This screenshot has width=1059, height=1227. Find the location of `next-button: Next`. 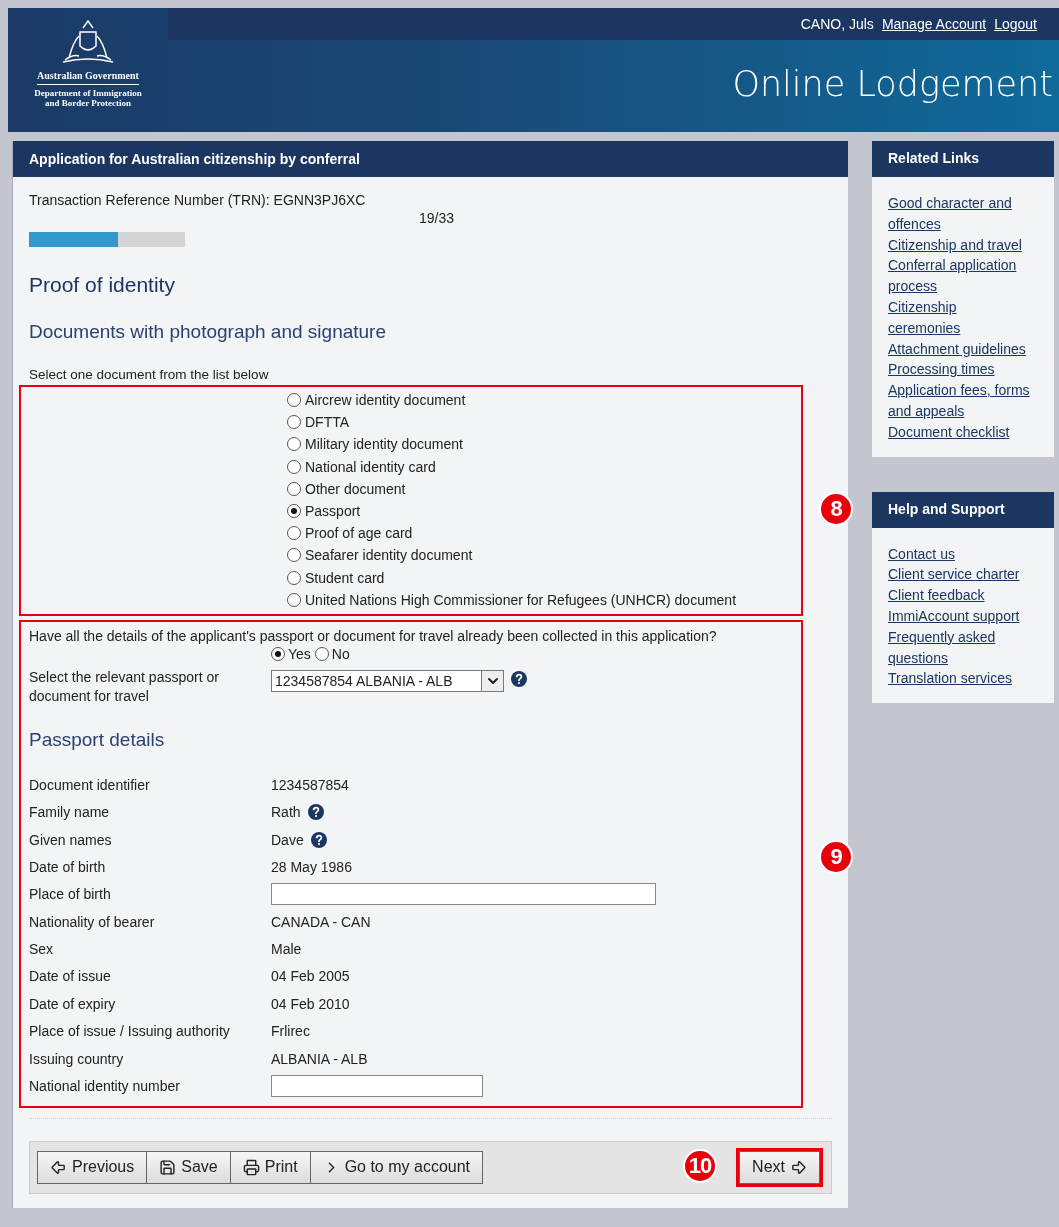

next-button: Next is located at coordinates (779, 1167).